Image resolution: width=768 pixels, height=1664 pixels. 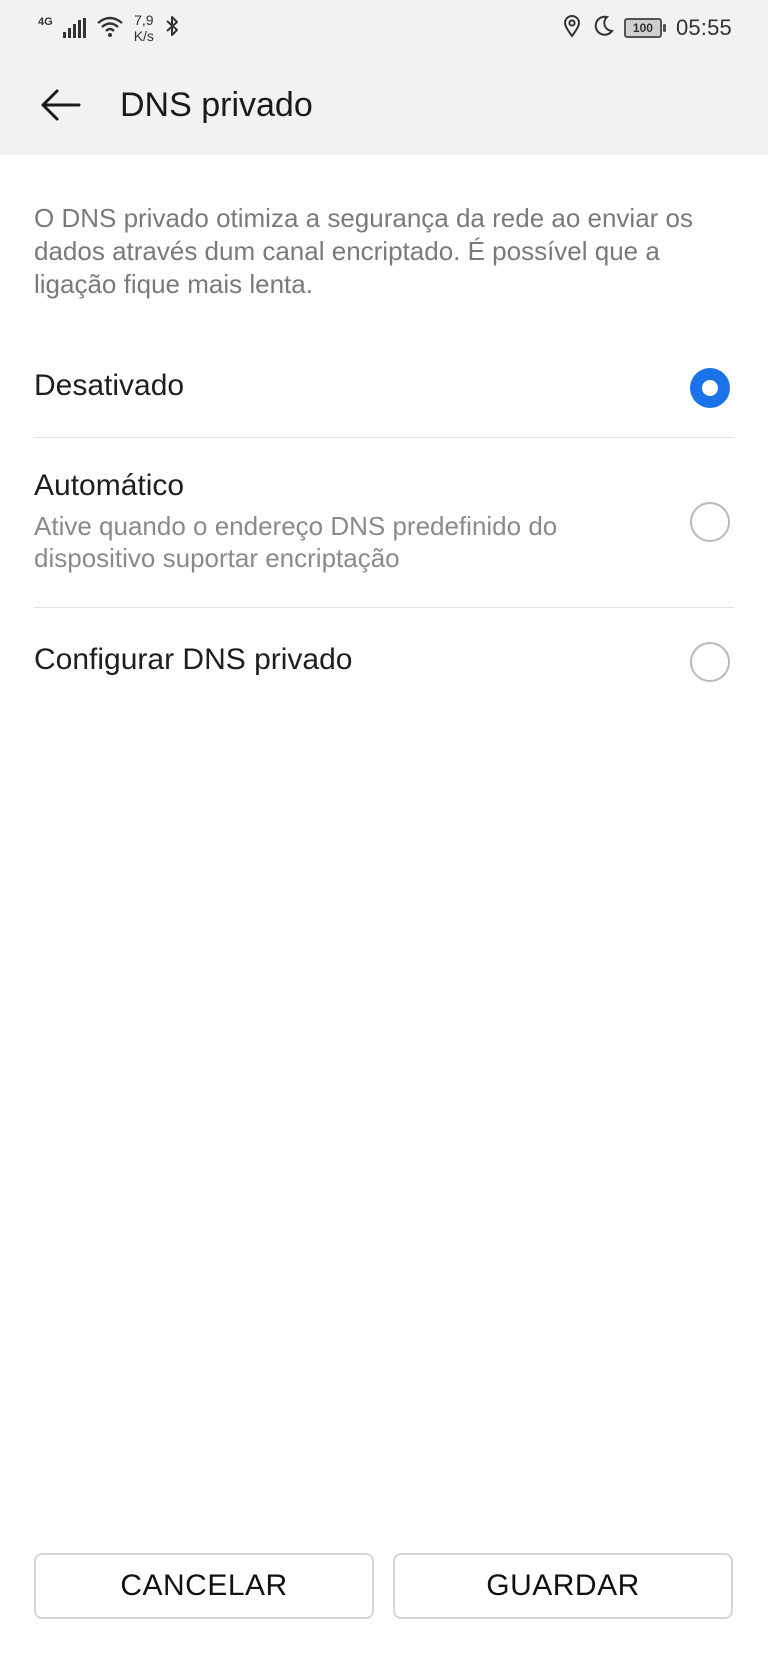 I want to click on status-right: 100 05:55, so click(x=647, y=28).